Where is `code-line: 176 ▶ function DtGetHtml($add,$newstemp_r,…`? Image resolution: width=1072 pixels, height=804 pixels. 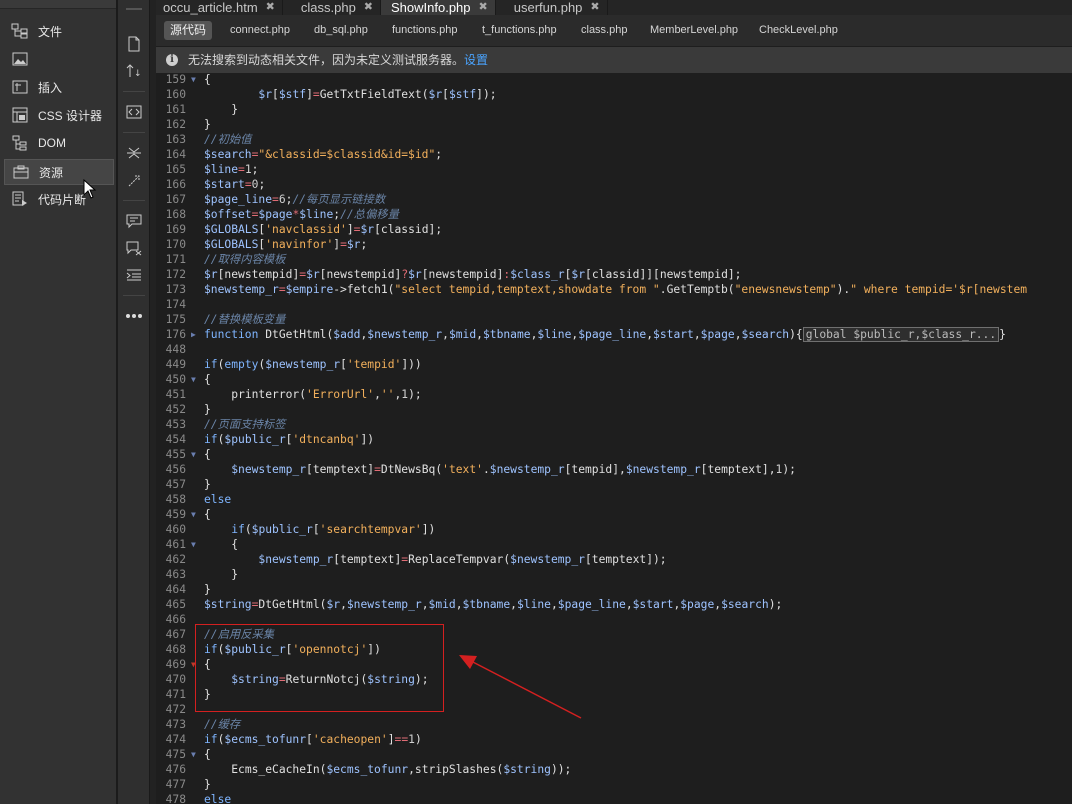 code-line: 176 ▶ function DtGetHtml($add,$newstemp_r,… is located at coordinates (614, 334).